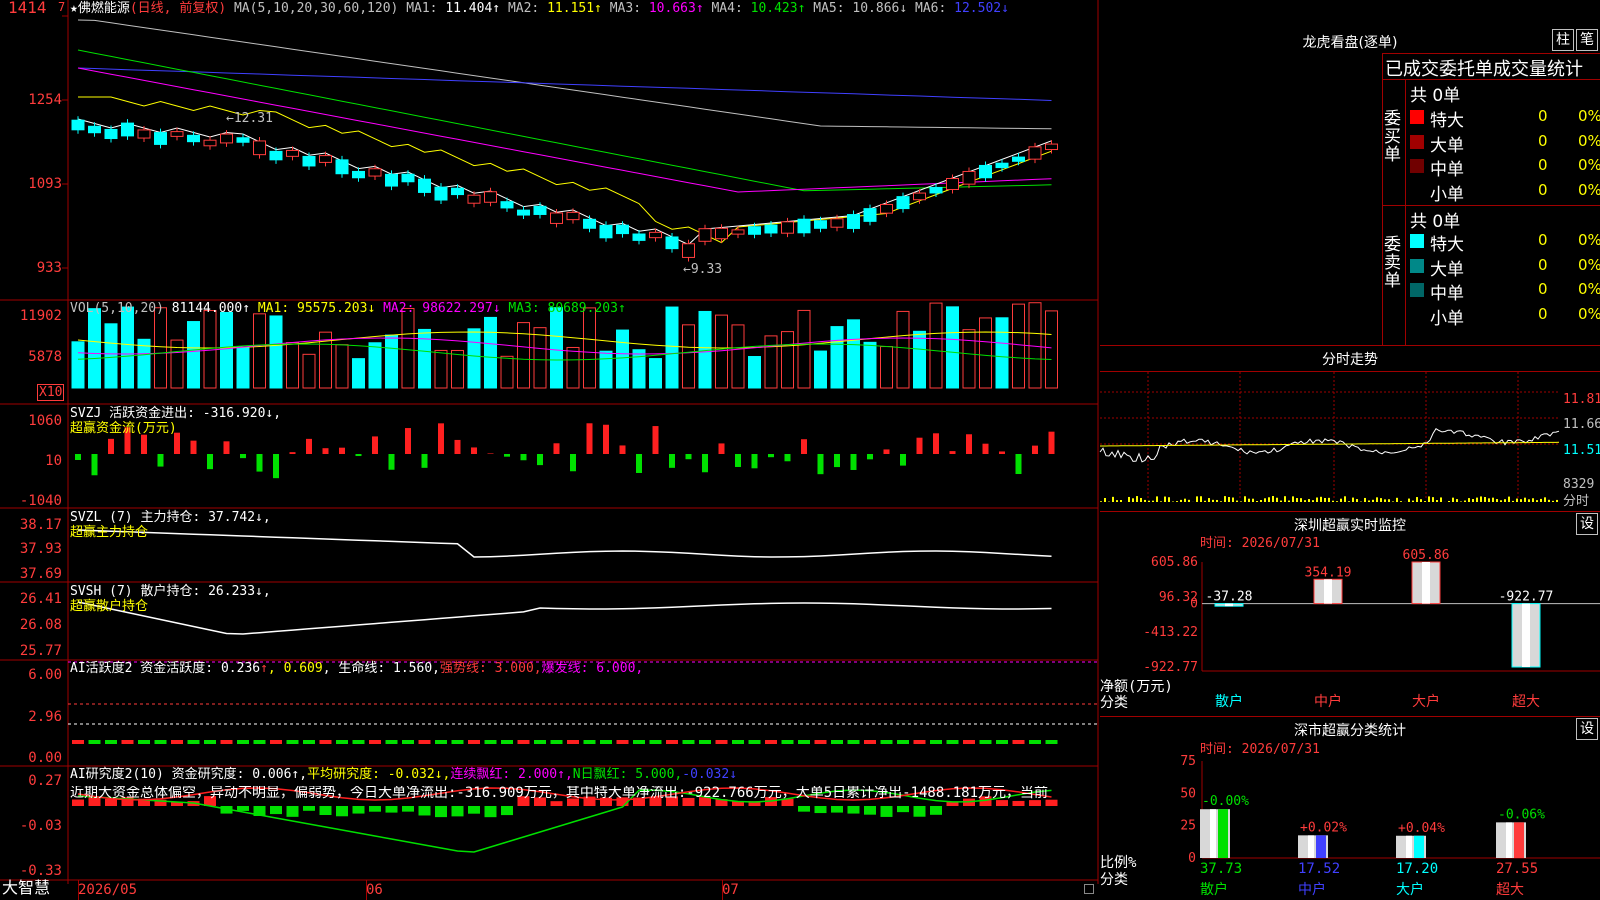 This screenshot has height=900, width=1600. What do you see at coordinates (1563, 40) in the screenshot?
I see `bar-mode-button: 柱` at bounding box center [1563, 40].